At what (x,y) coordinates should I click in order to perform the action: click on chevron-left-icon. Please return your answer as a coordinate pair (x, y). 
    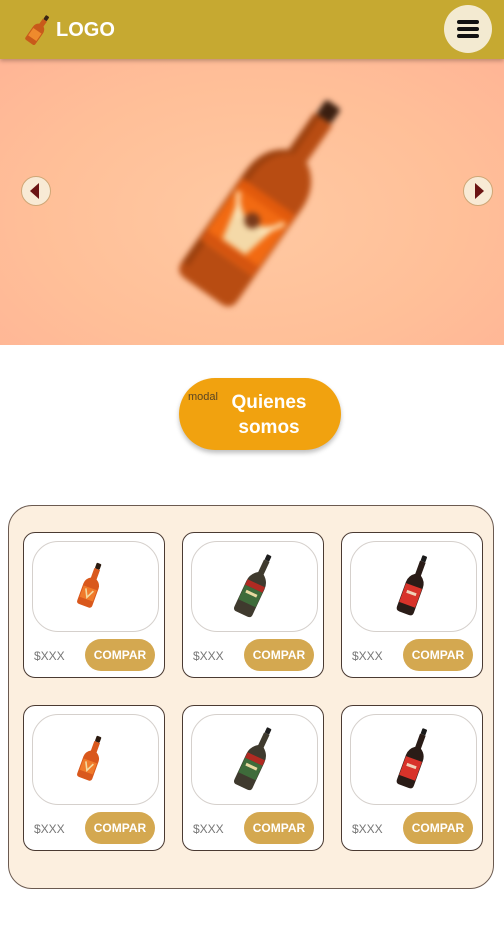
    Looking at the image, I should click on (34, 191).